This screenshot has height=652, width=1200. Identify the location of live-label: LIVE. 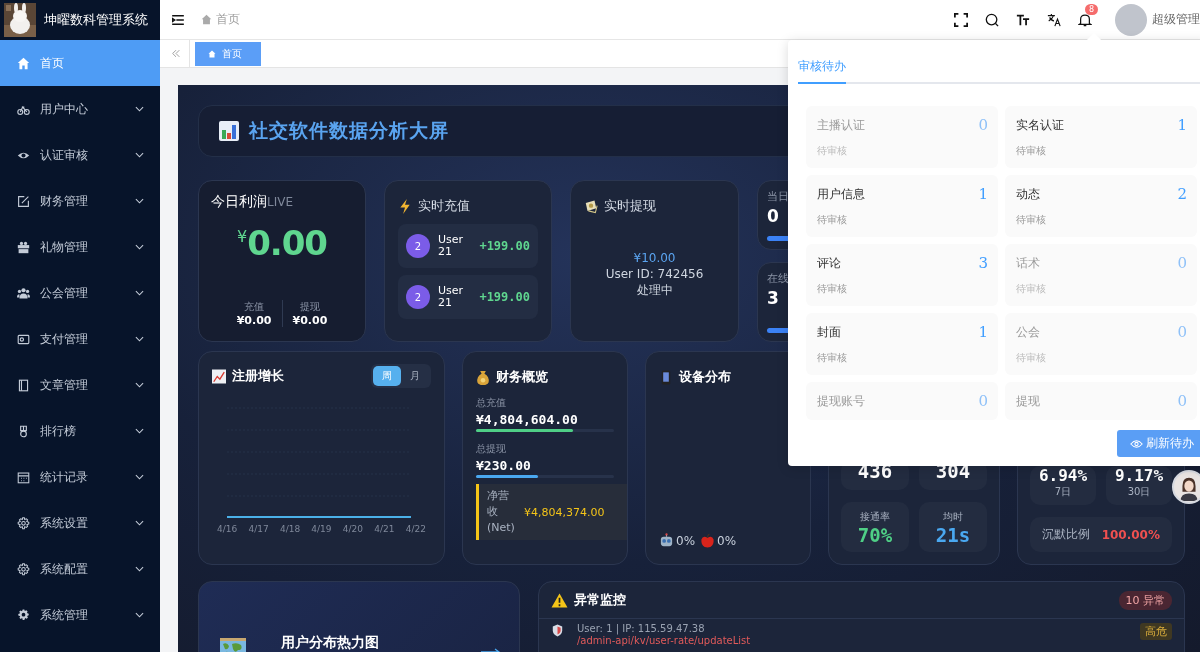
(280, 202).